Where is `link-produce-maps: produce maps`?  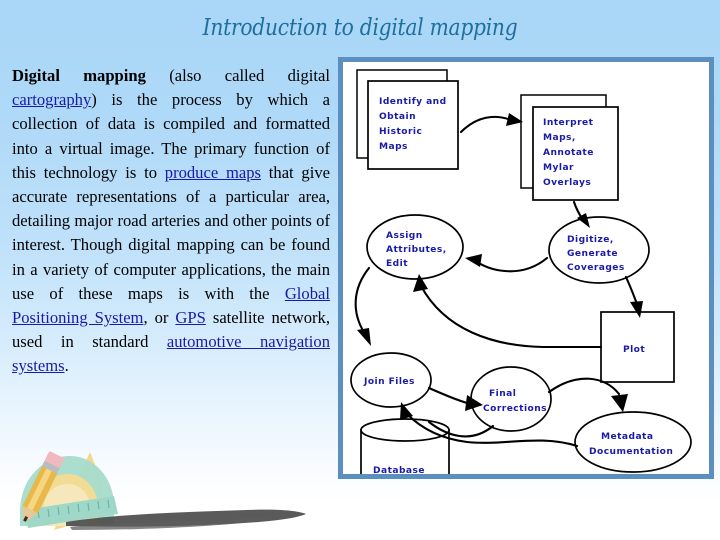 link-produce-maps: produce maps is located at coordinates (213, 172).